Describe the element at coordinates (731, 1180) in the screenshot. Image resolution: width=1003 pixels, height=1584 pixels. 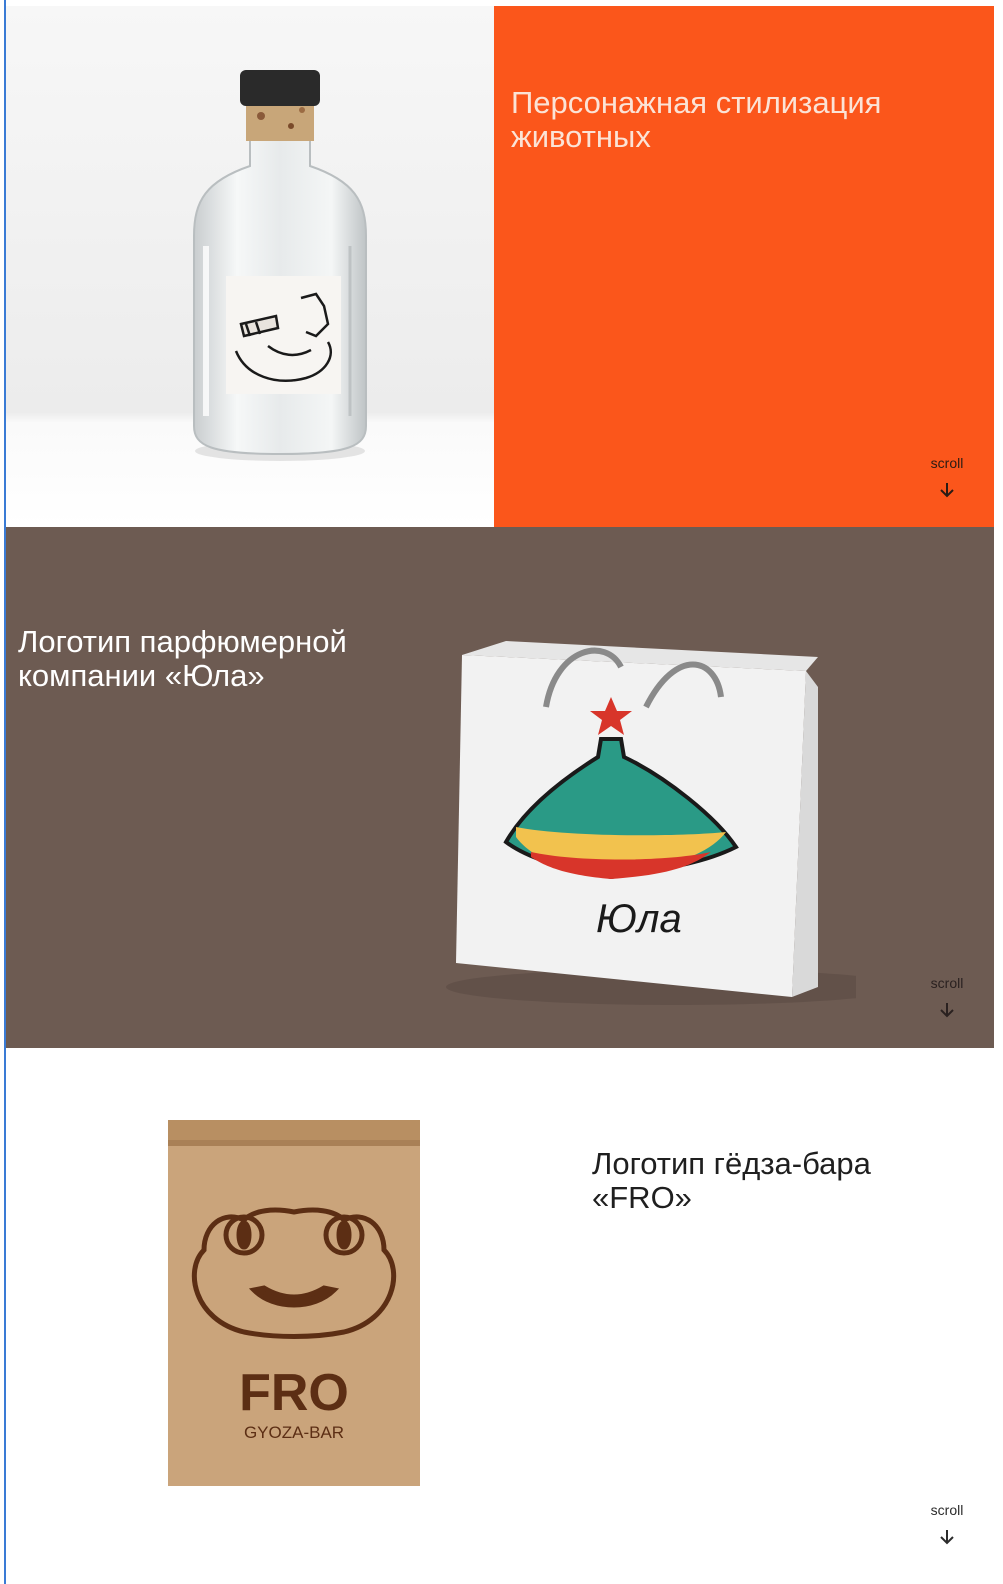
I see `section-title: Логотип гёдза-бара «FRO»` at that location.